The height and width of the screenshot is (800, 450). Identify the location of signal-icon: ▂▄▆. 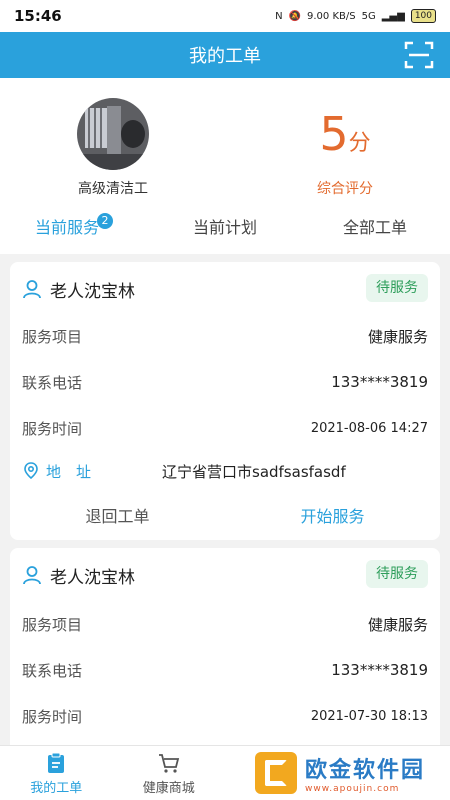
(393, 16).